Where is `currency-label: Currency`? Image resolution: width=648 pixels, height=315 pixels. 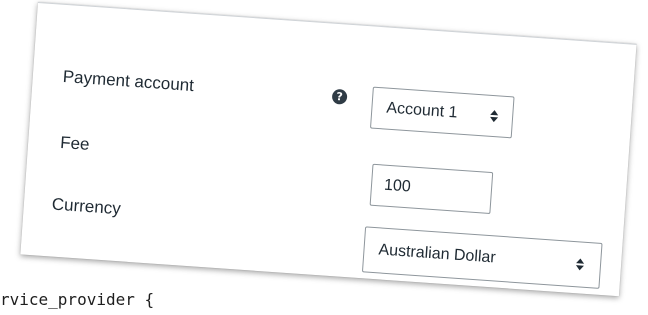 currency-label: Currency is located at coordinates (86, 206).